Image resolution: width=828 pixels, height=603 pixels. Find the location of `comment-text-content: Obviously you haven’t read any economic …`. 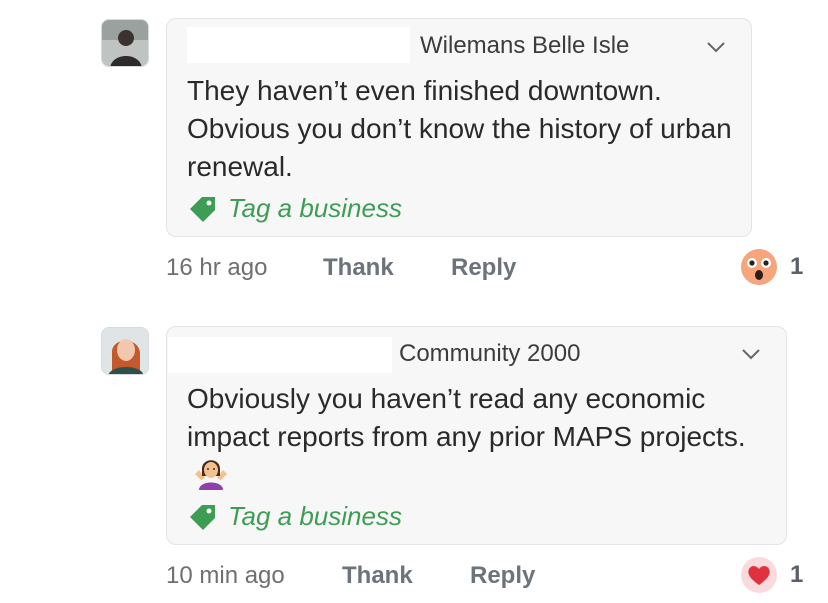

comment-text-content: Obviously you haven’t read any economic … is located at coordinates (466, 417).